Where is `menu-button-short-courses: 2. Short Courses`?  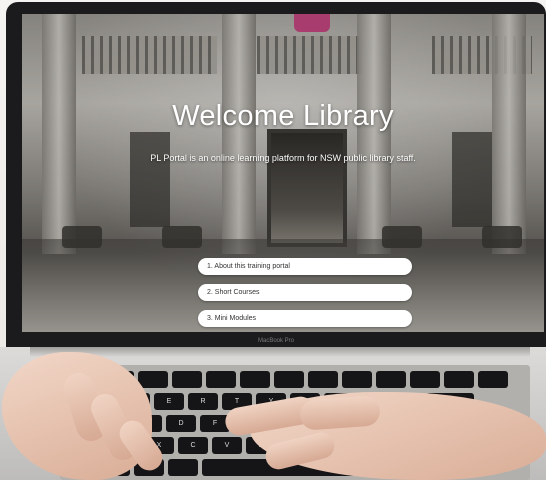 menu-button-short-courses: 2. Short Courses is located at coordinates (305, 292).